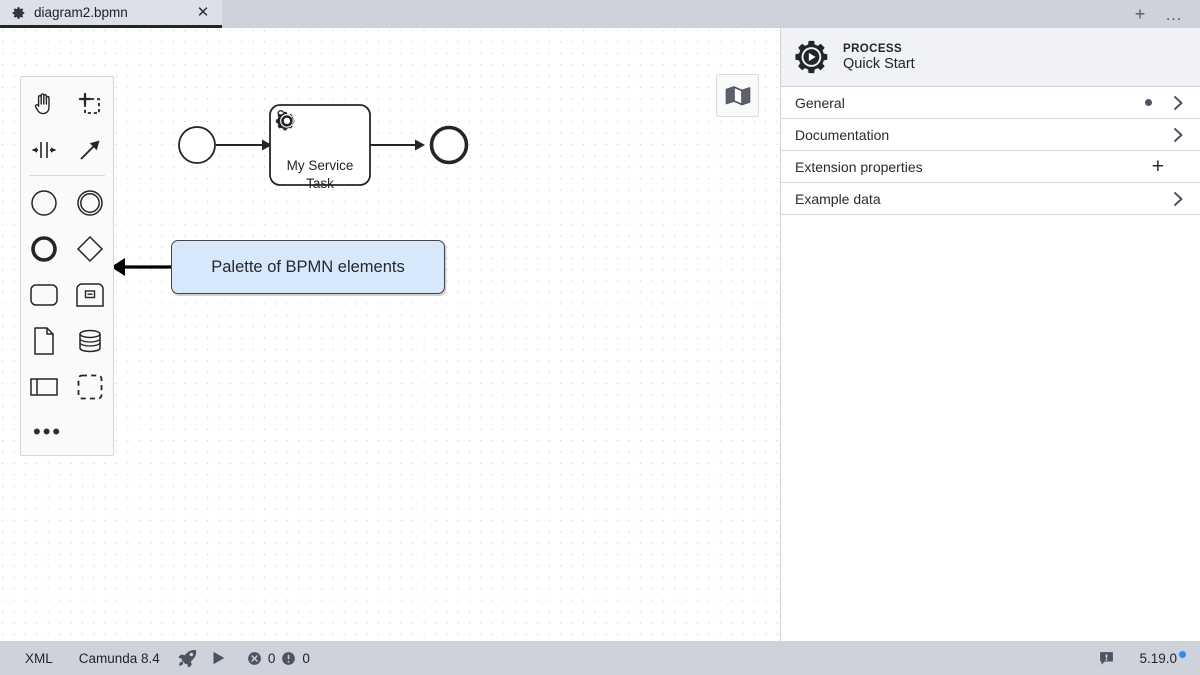  What do you see at coordinates (1158, 658) in the screenshot?
I see `version-label: 5.19.0` at bounding box center [1158, 658].